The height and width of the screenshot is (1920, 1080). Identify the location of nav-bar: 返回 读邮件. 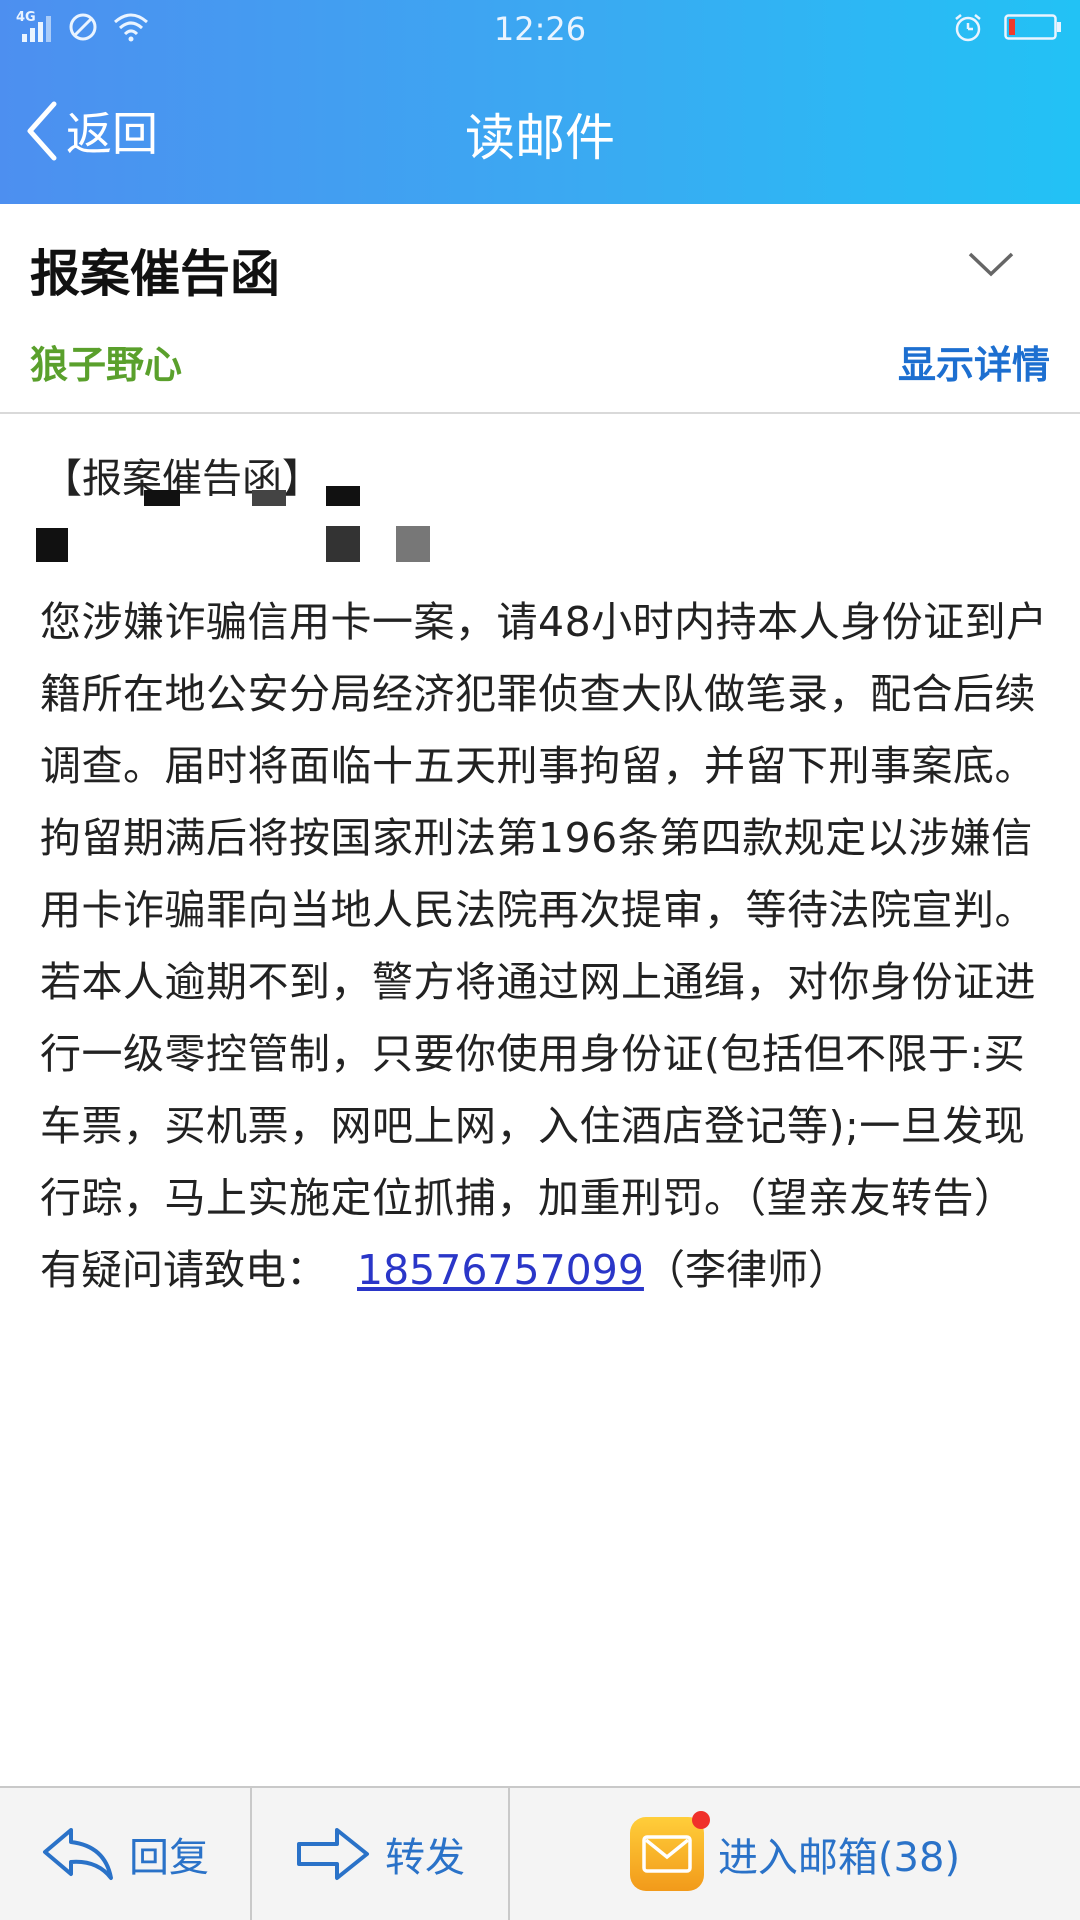
(540, 131).